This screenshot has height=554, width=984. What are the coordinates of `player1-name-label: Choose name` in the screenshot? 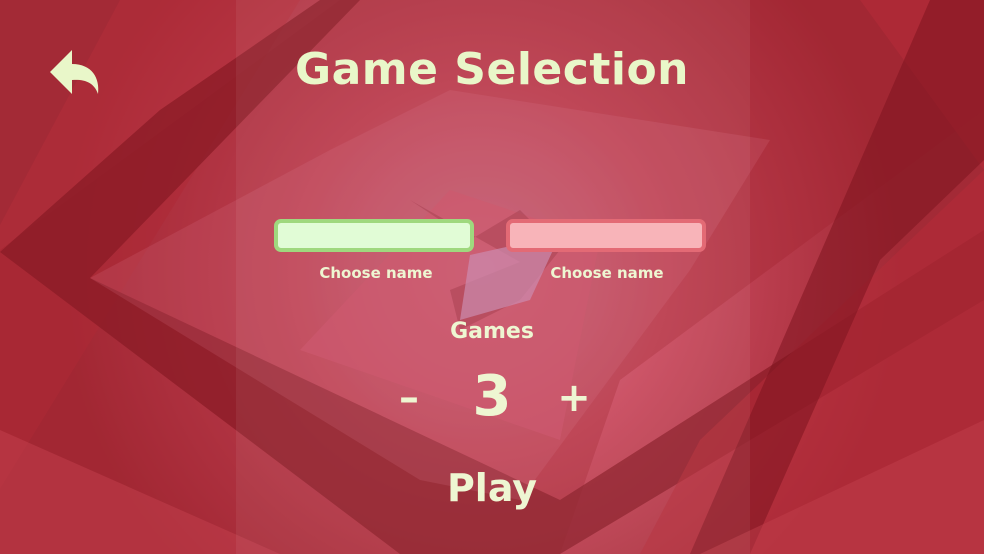 It's located at (376, 273).